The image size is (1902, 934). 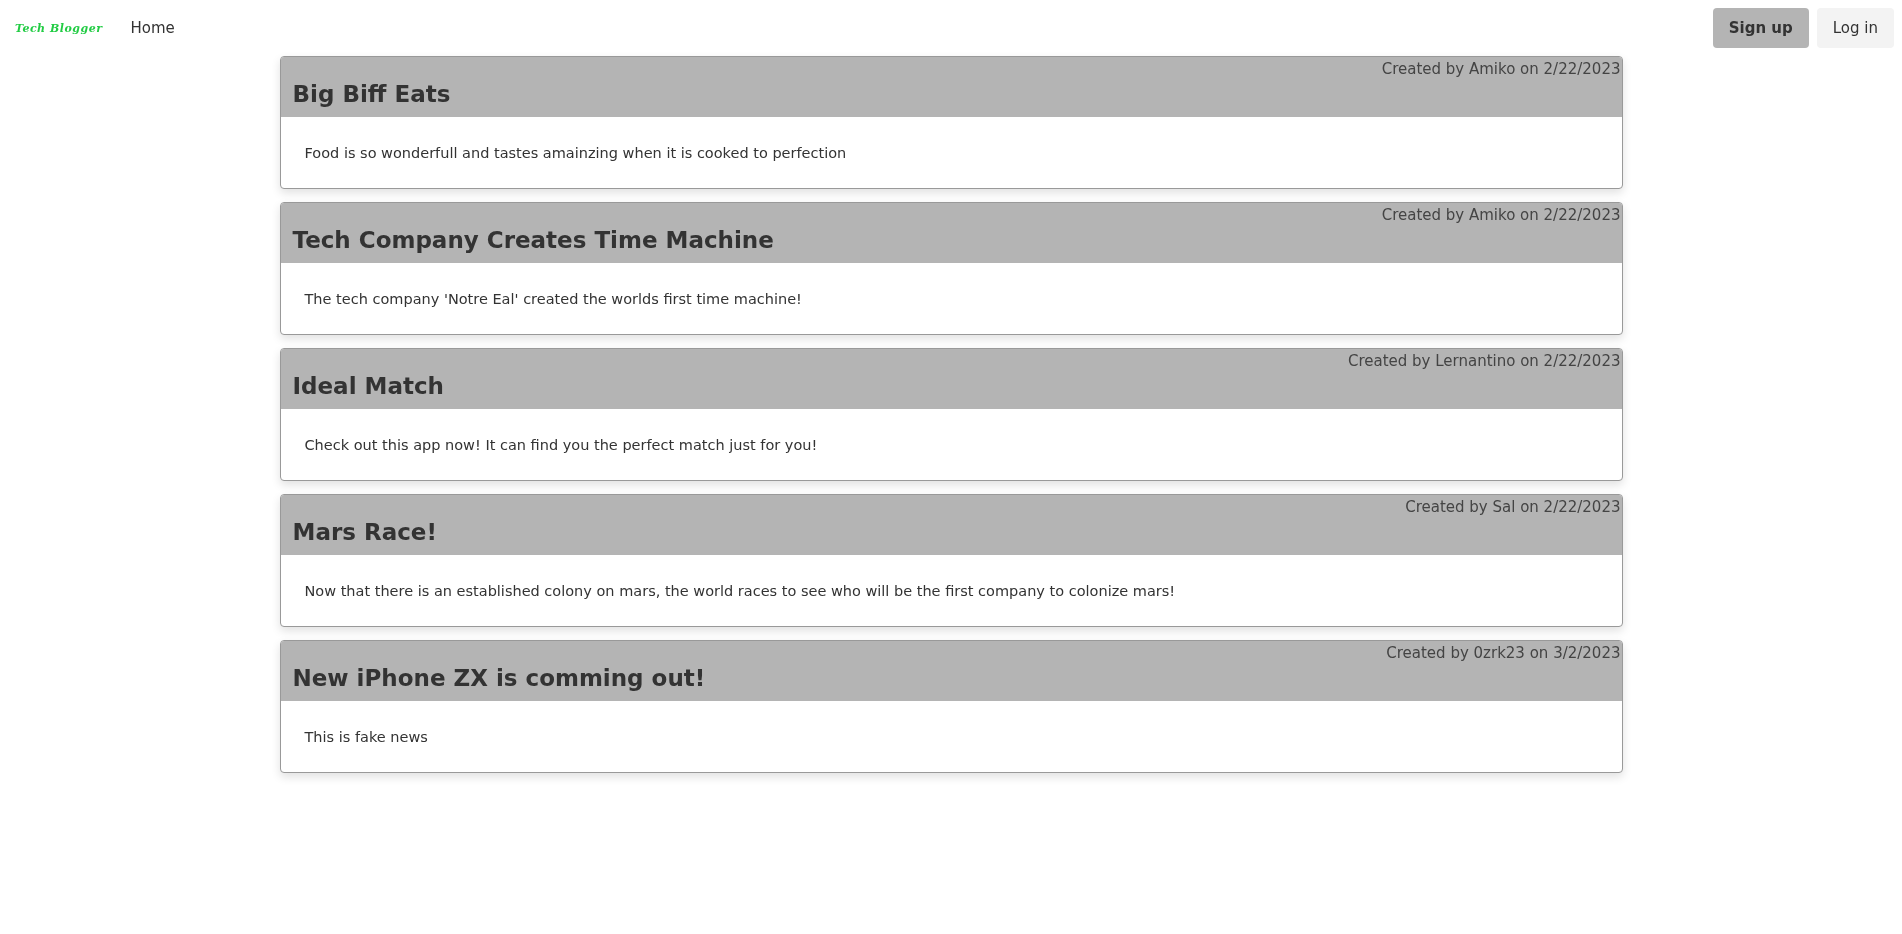 What do you see at coordinates (364, 532) in the screenshot?
I see `post-title: Mars Race!` at bounding box center [364, 532].